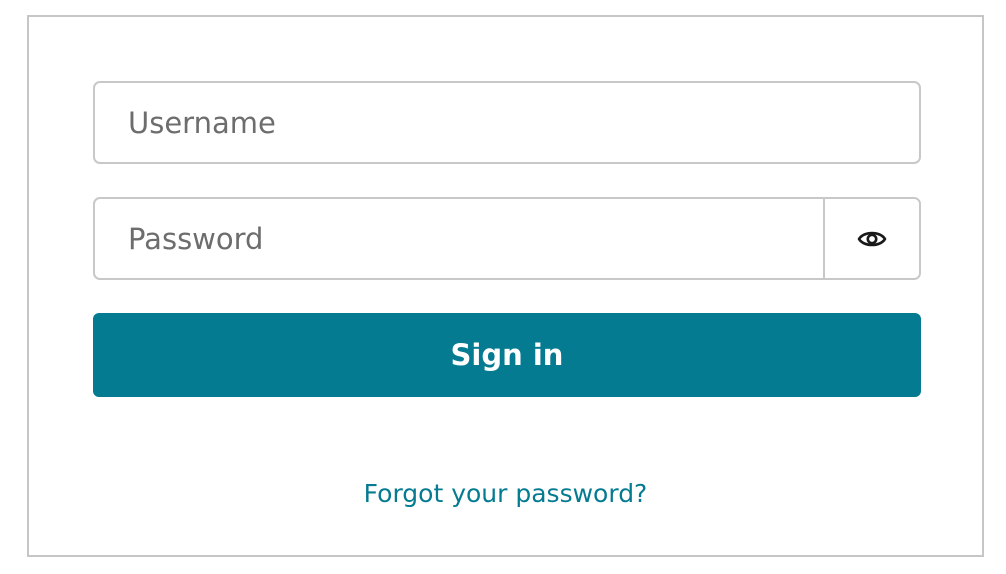  I want to click on forgot-password-link: Forgot your password?, so click(505, 493).